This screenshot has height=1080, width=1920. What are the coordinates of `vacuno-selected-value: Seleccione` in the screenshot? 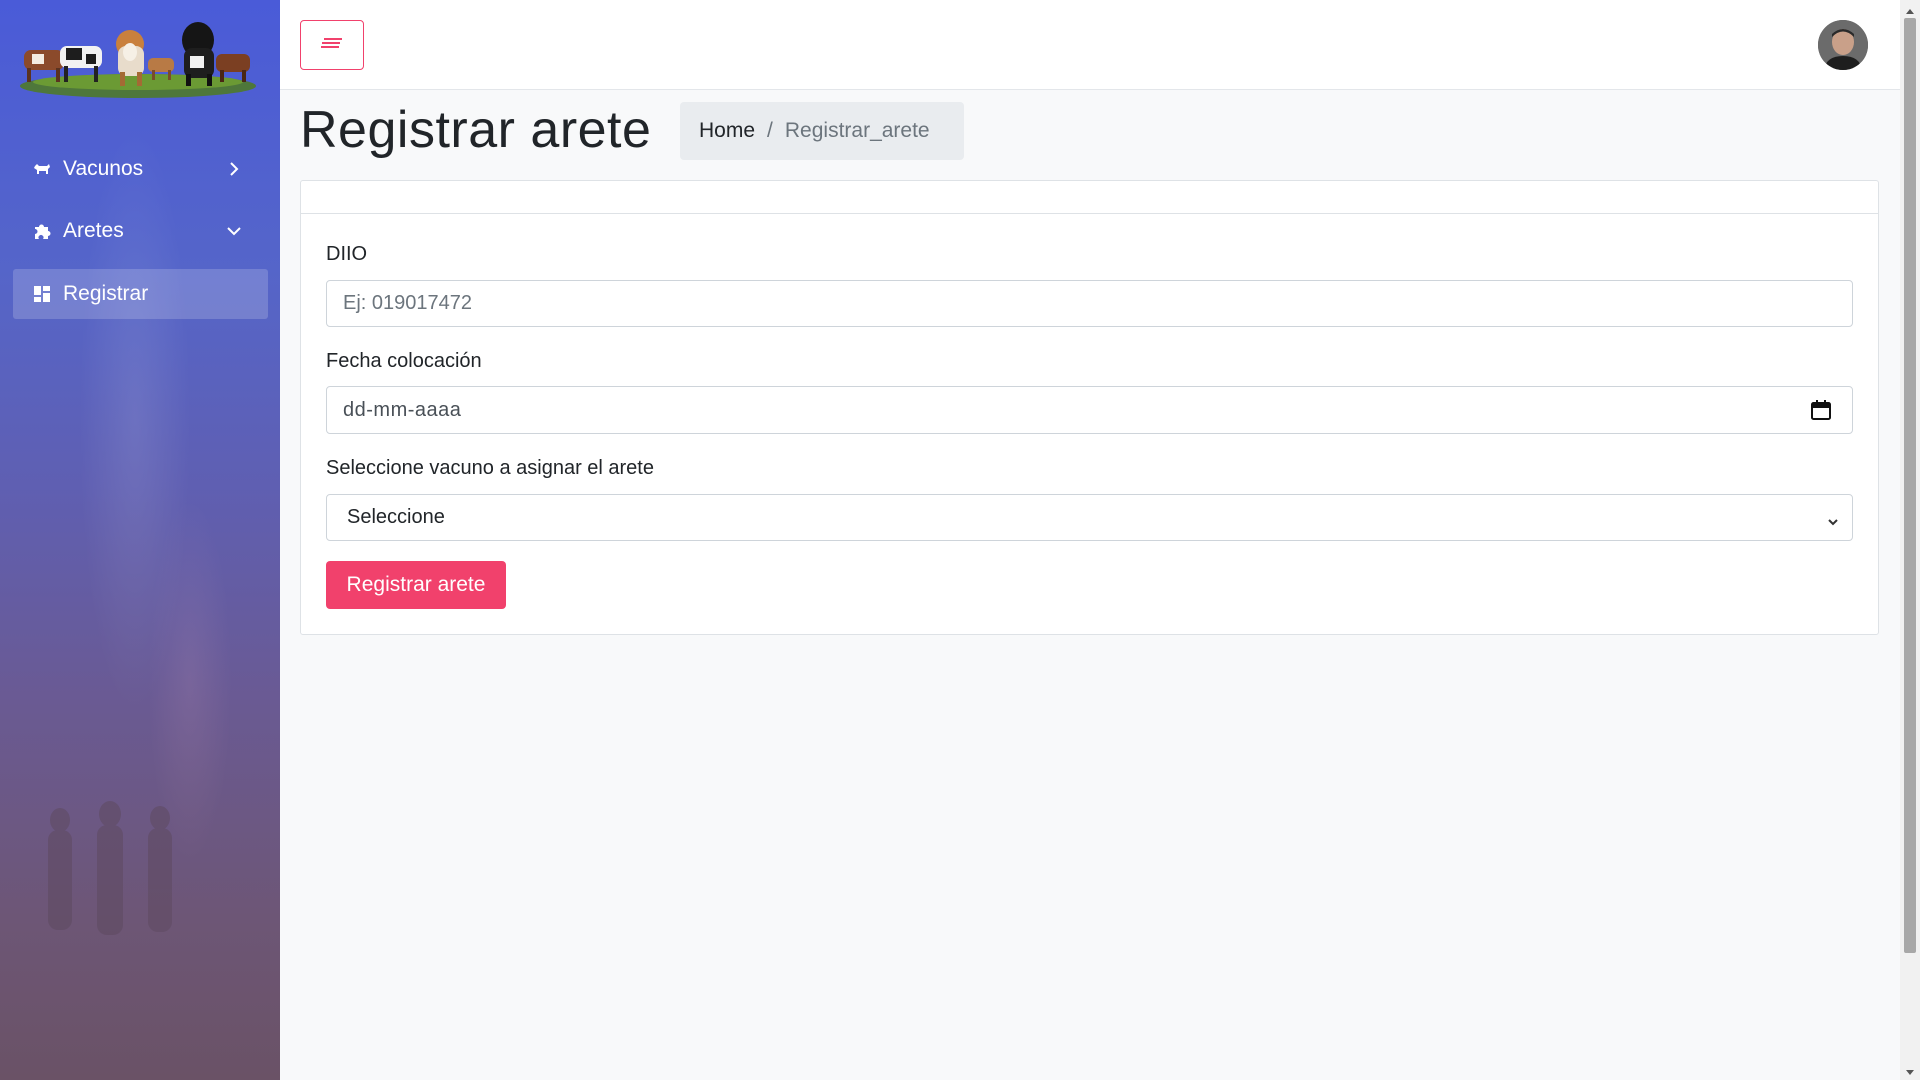 It's located at (396, 517).